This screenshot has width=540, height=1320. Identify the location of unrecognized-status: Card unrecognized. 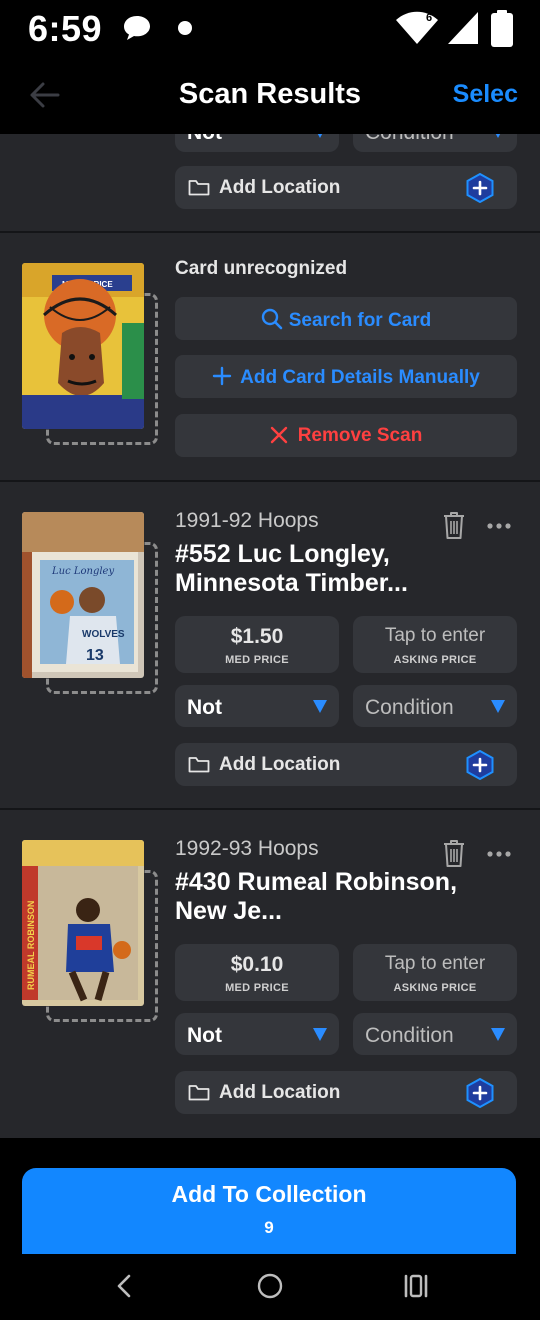
(261, 268).